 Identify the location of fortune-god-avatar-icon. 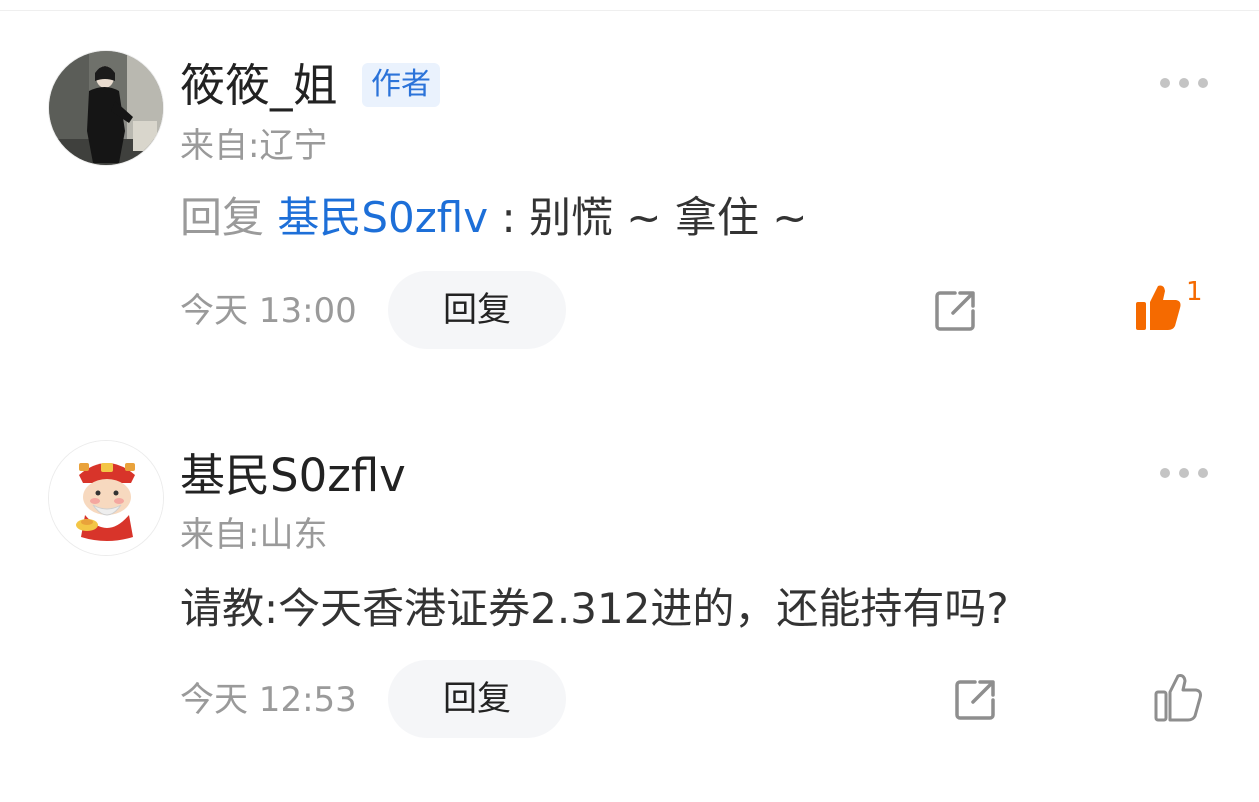
(106, 498).